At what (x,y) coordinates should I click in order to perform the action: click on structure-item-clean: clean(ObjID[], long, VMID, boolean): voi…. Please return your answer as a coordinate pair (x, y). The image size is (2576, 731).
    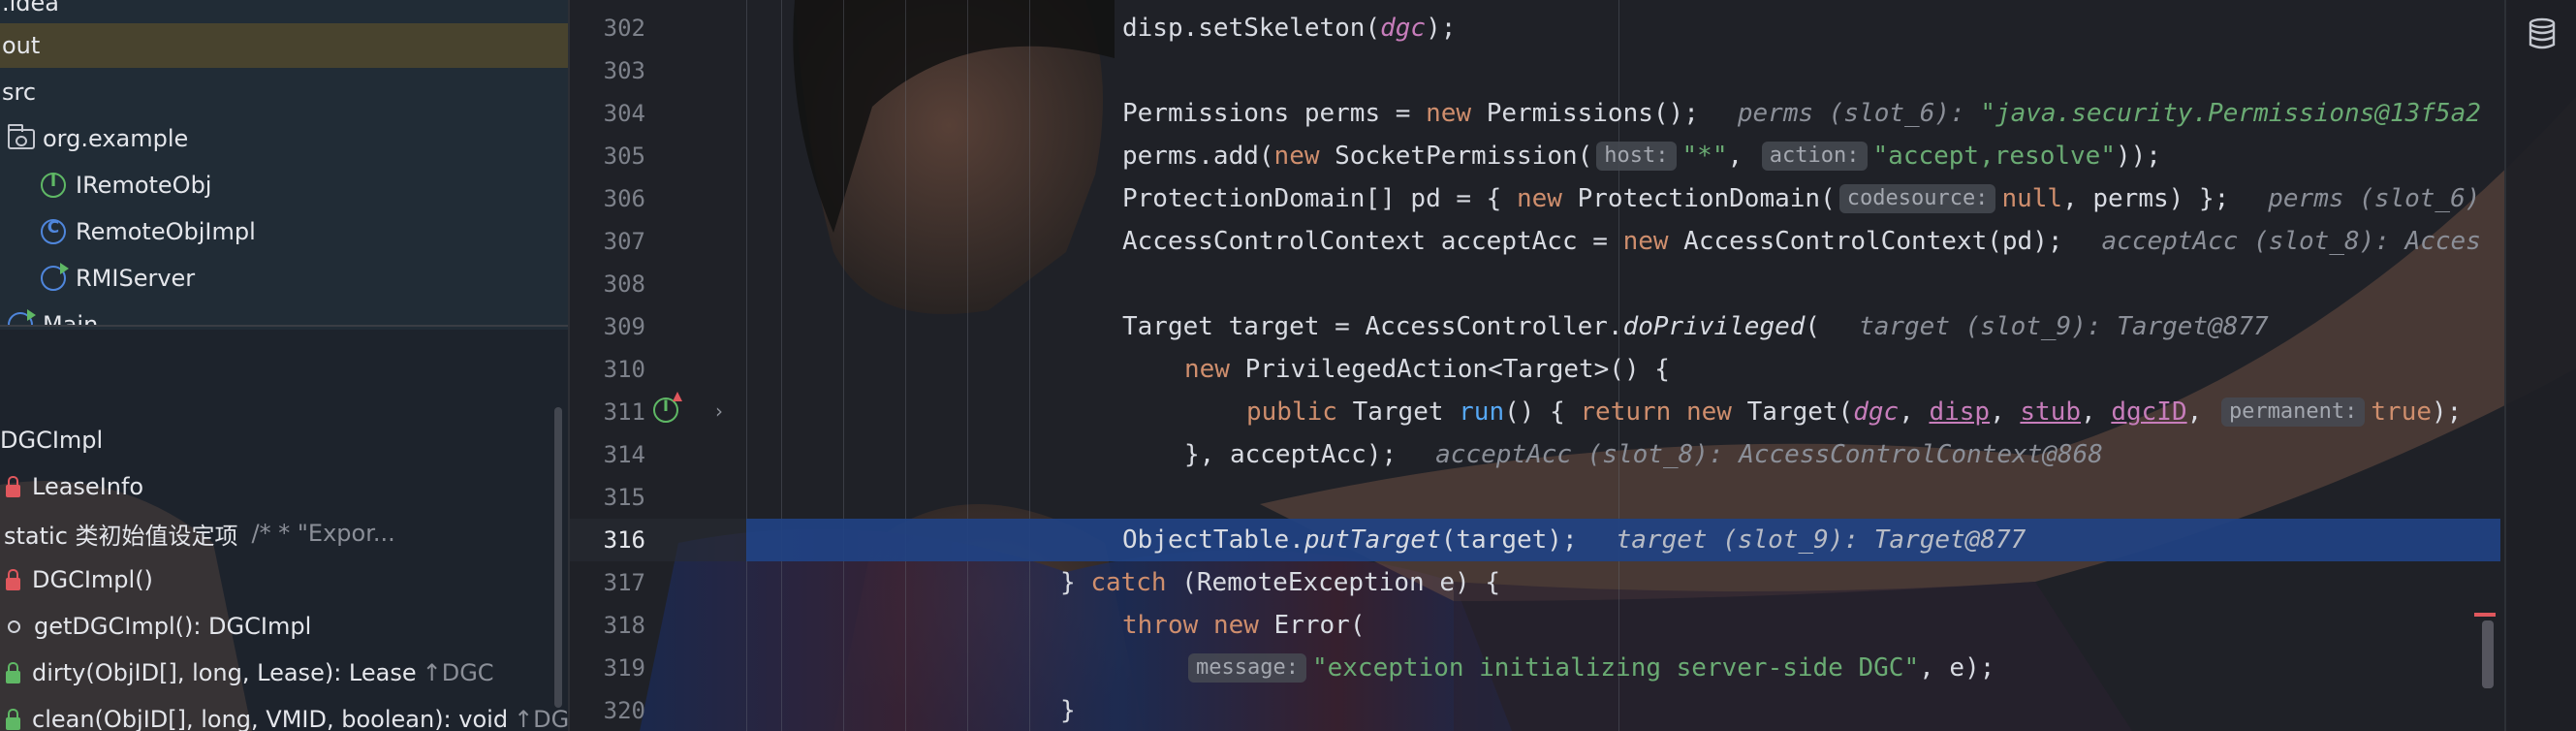
    Looking at the image, I should click on (285, 713).